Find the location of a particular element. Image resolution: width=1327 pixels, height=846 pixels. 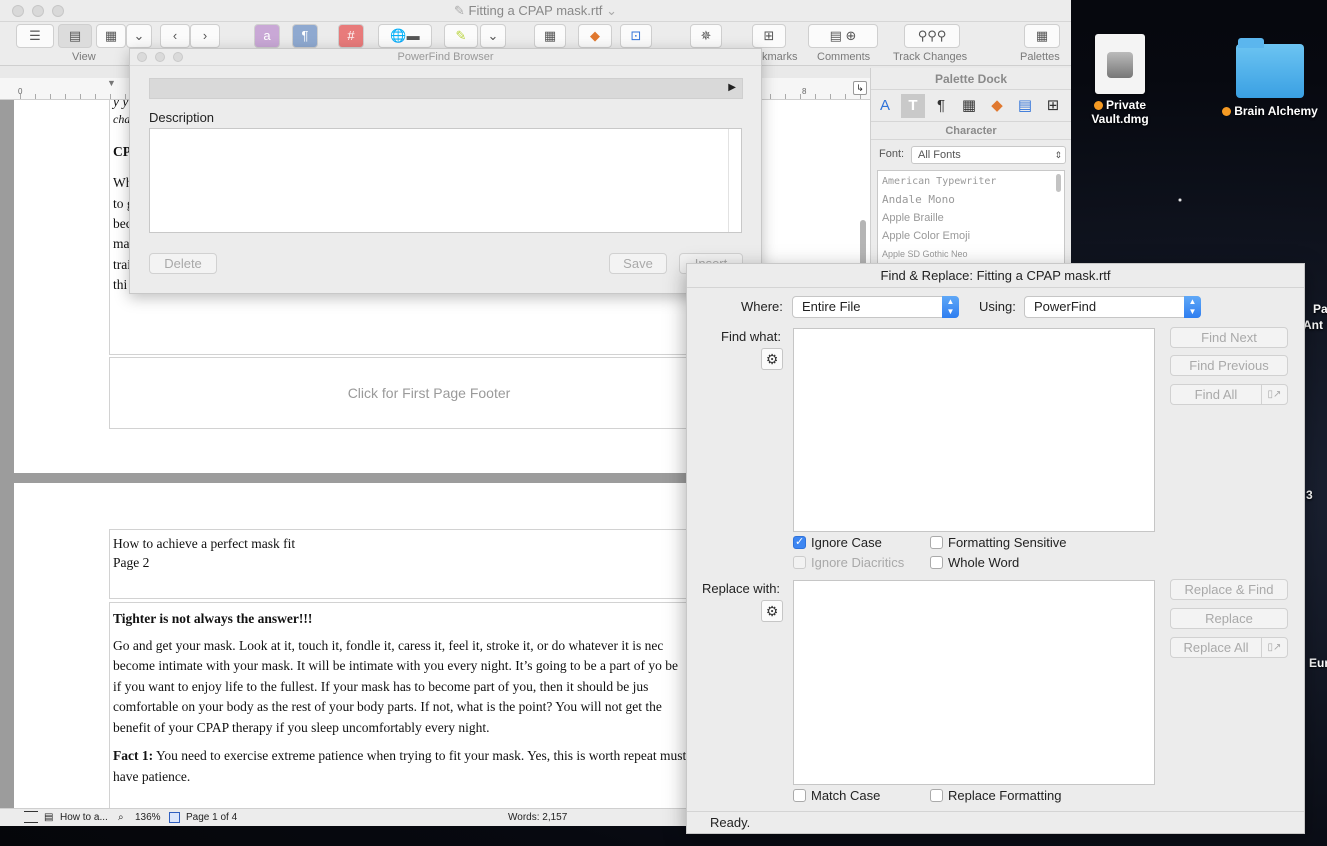

replace-all-button: Replace All ▯↗ is located at coordinates (1229, 647).